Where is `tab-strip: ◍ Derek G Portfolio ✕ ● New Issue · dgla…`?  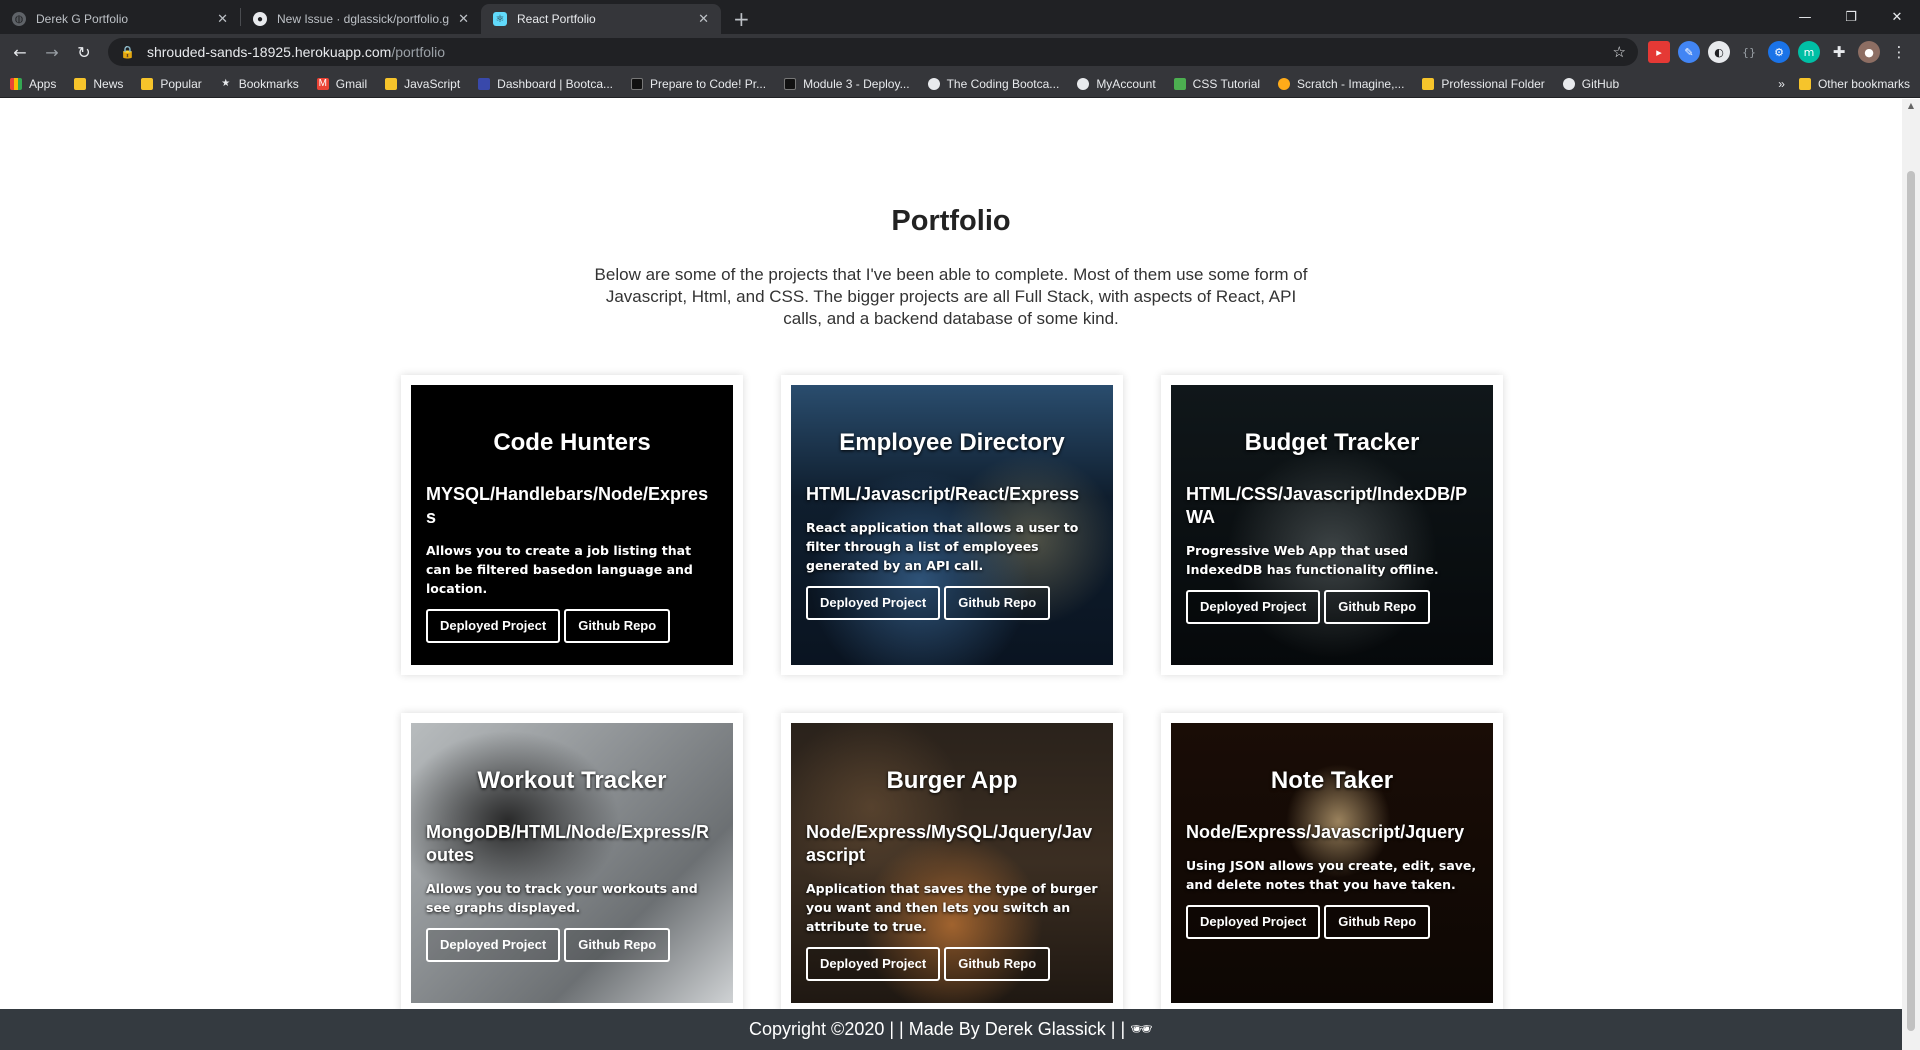 tab-strip: ◍ Derek G Portfolio ✕ ● New Issue · dgla… is located at coordinates (960, 17).